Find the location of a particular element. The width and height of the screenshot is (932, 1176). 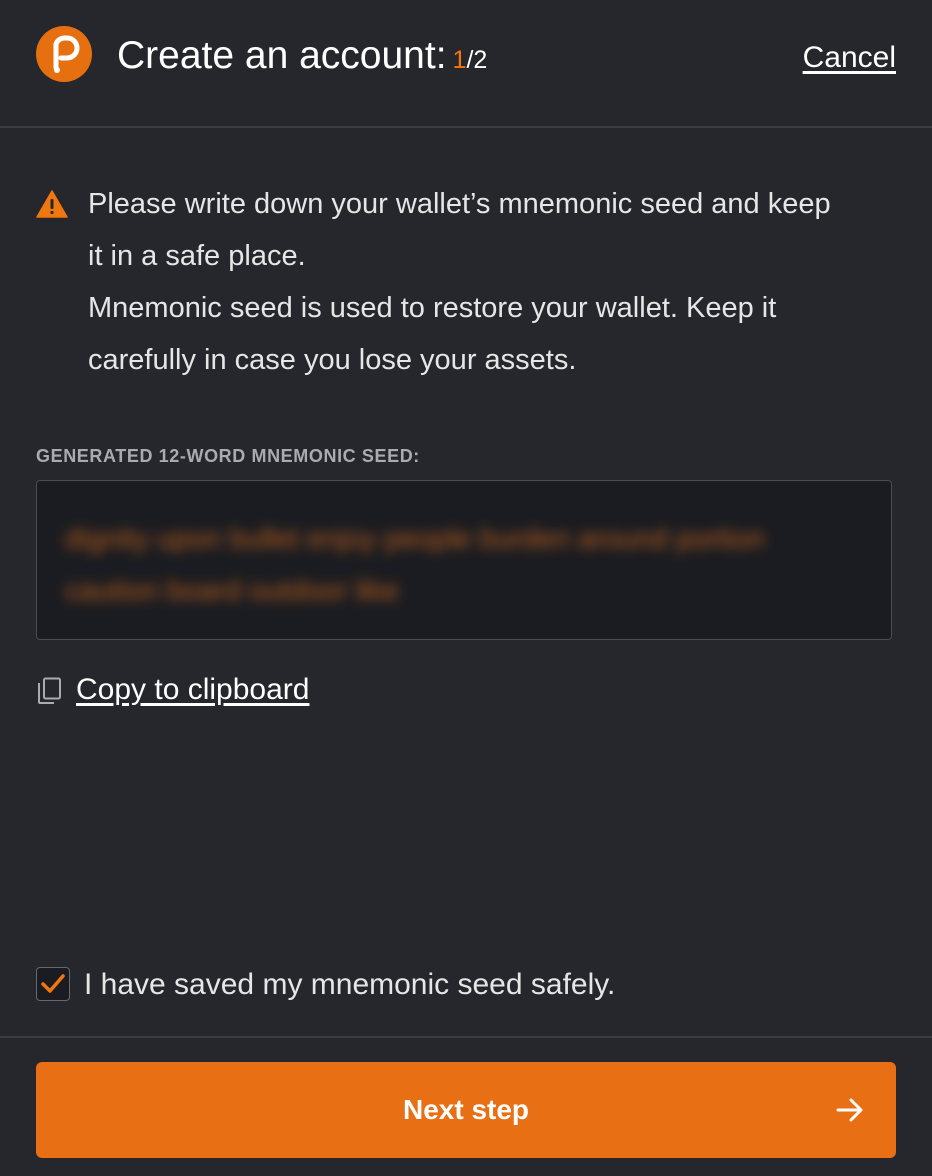

polkadot-logo-icon is located at coordinates (64, 54).